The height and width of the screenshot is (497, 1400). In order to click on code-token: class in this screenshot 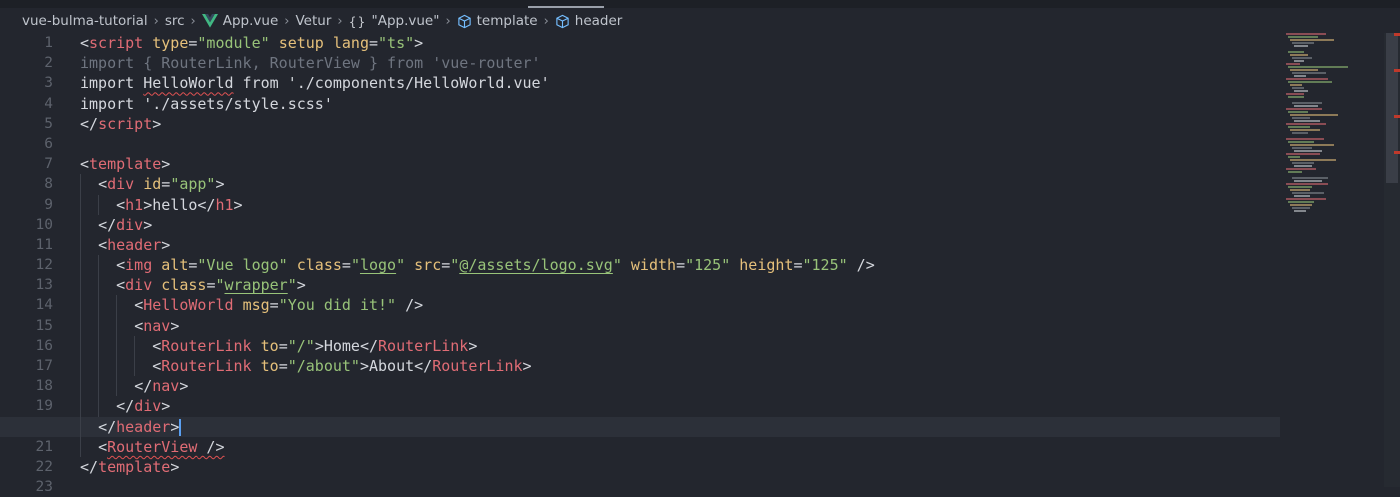, I will do `click(184, 285)`.